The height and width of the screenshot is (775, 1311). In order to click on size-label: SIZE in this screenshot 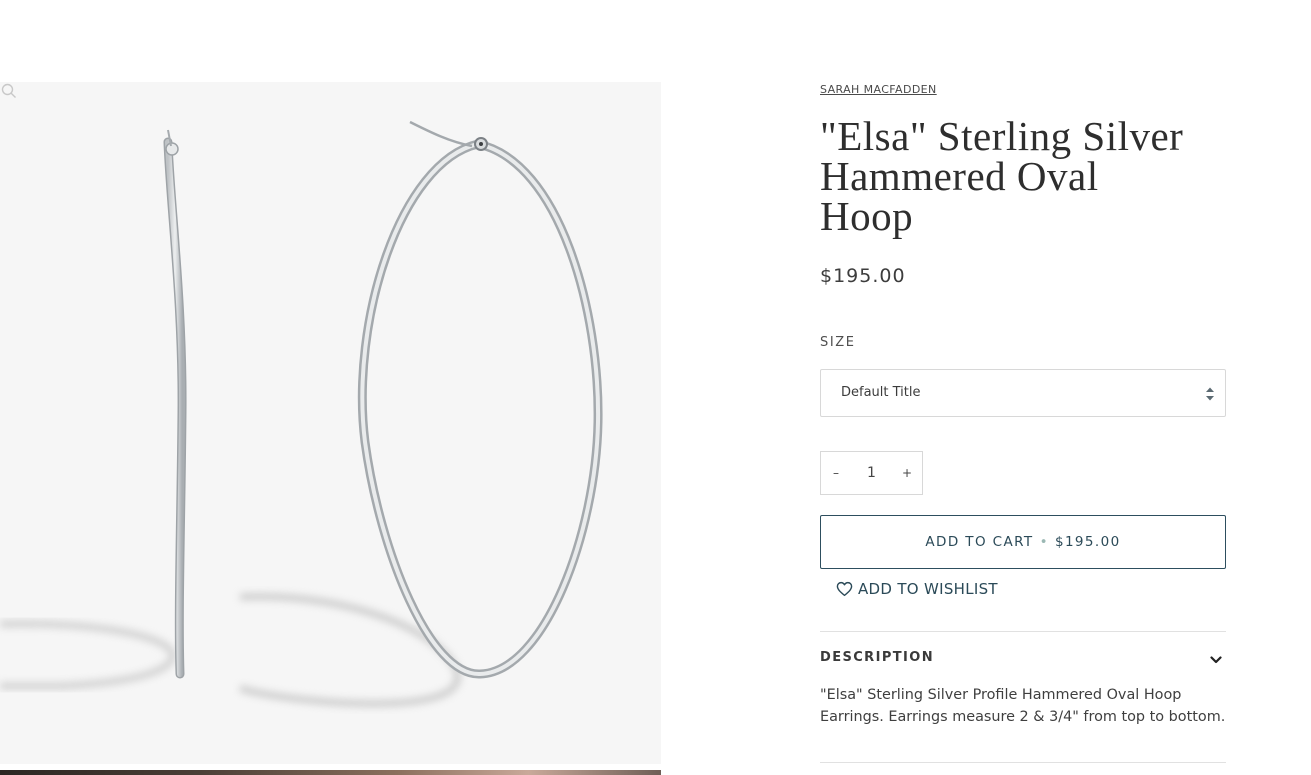, I will do `click(838, 342)`.